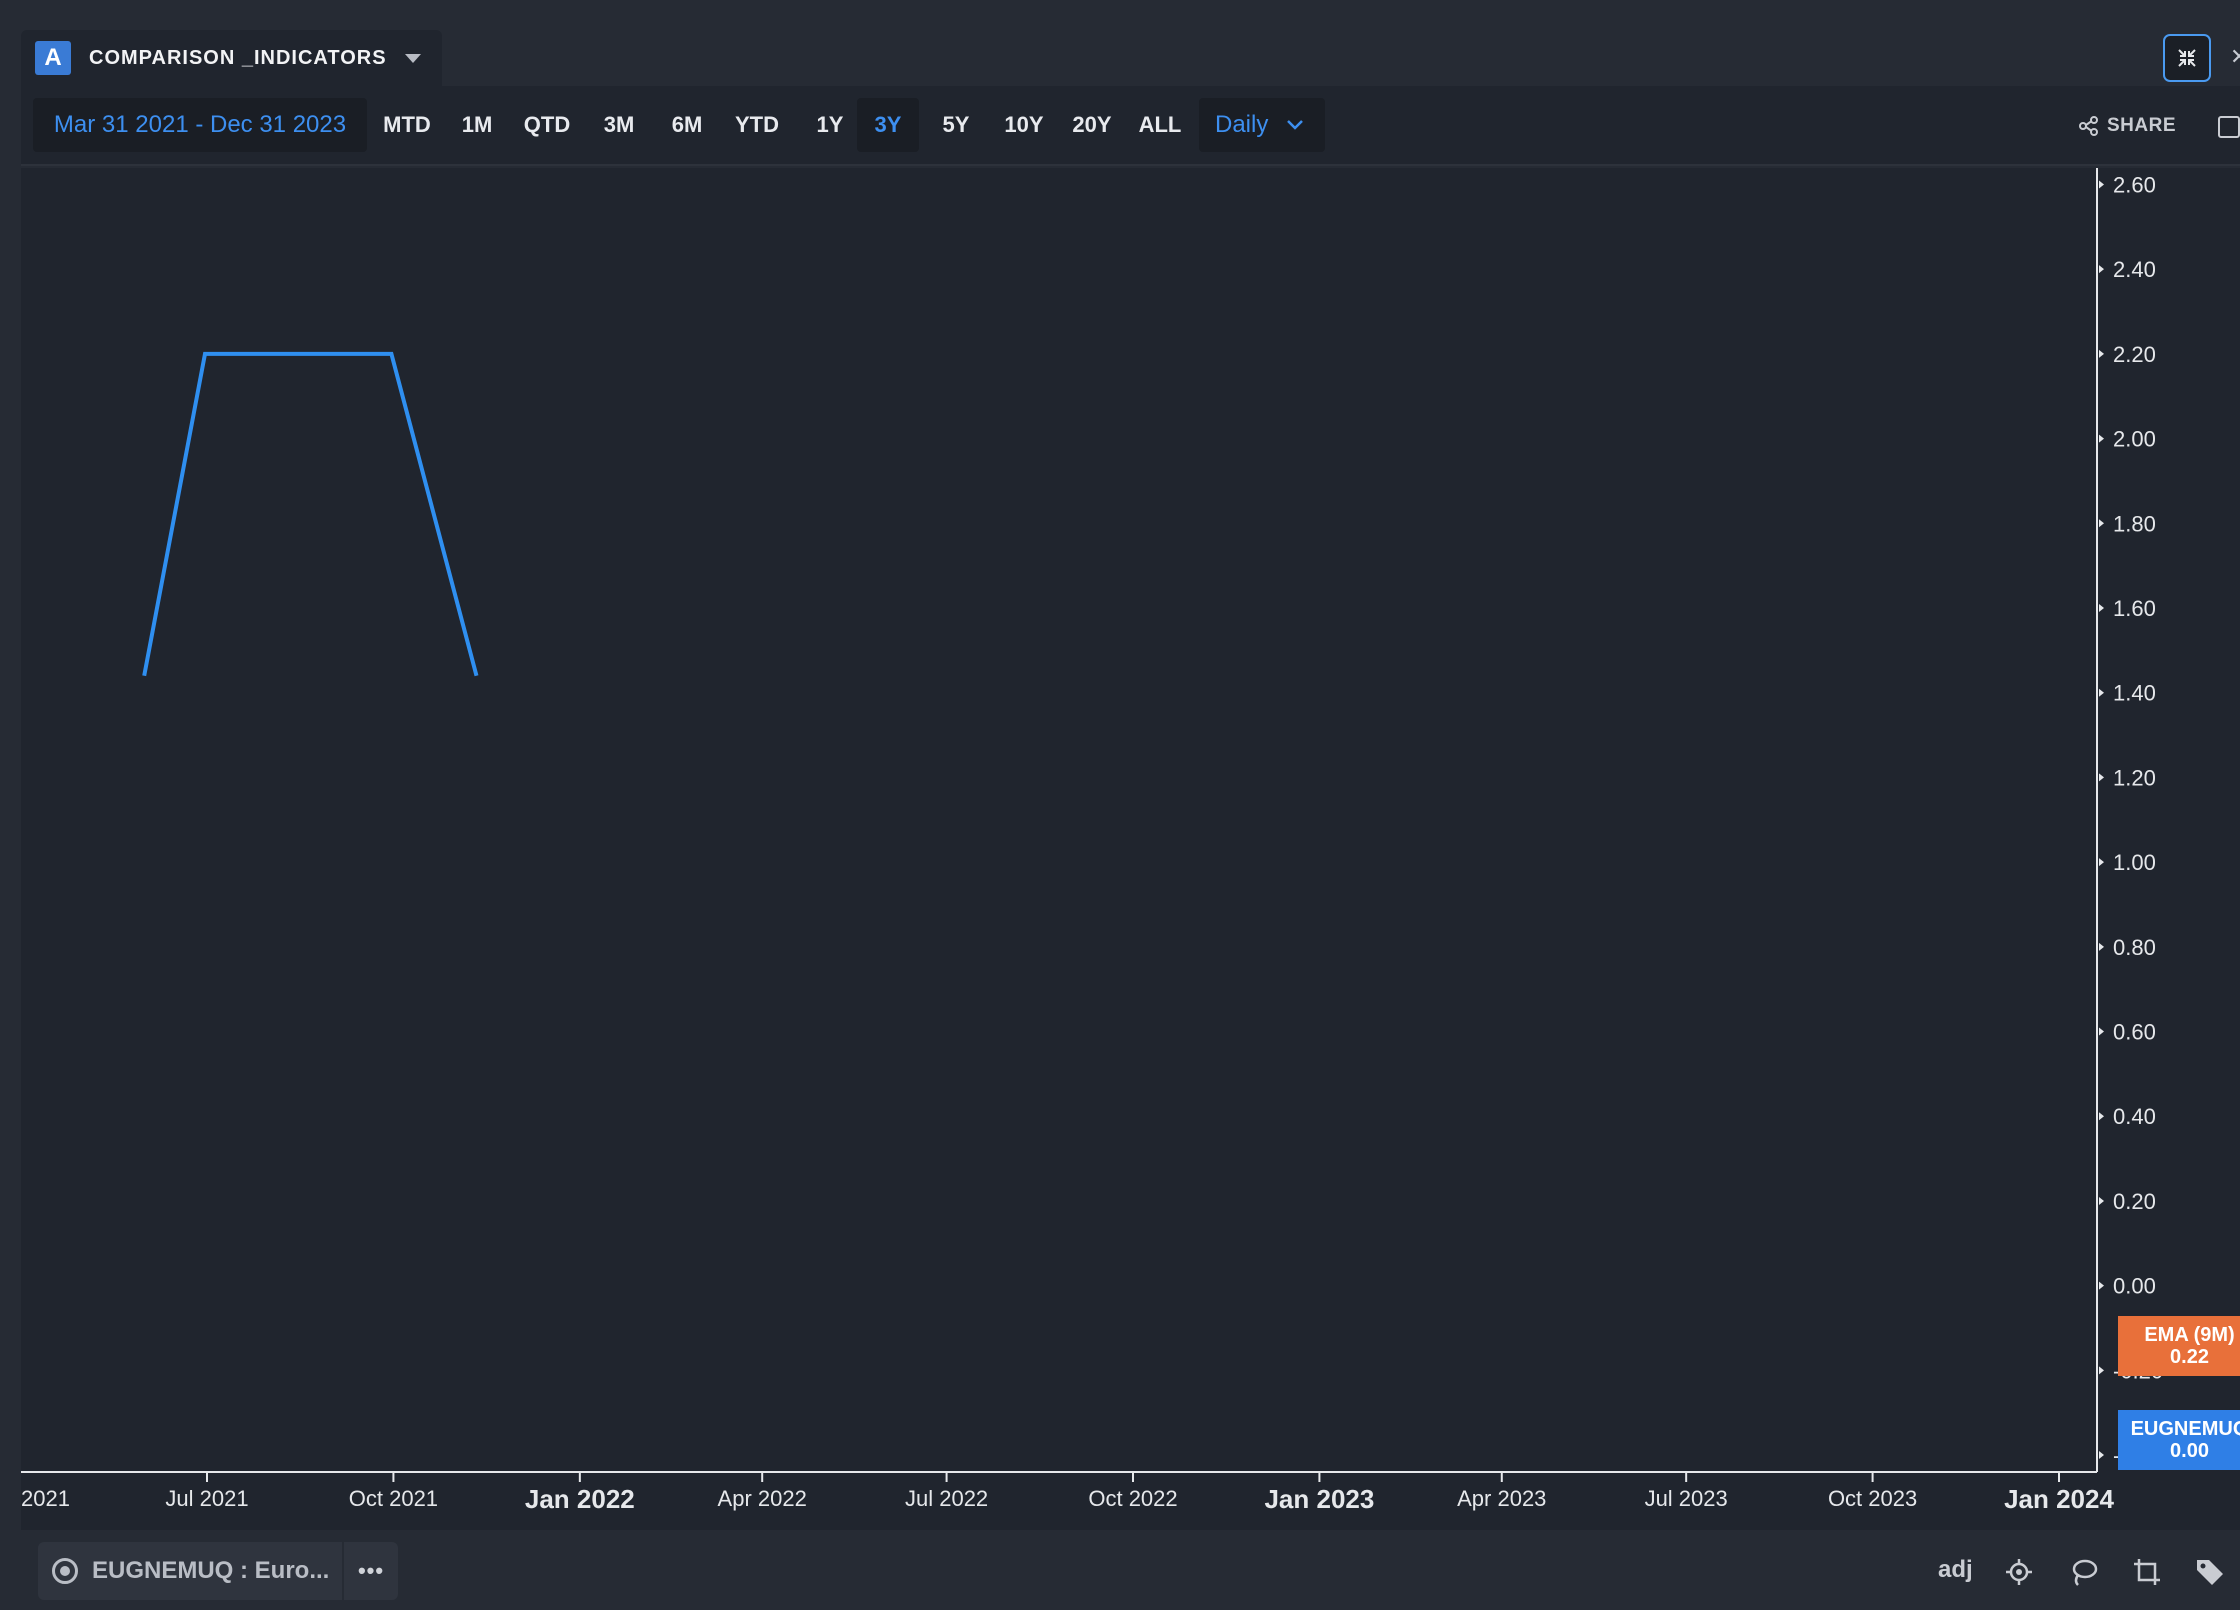  What do you see at coordinates (1160, 125) in the screenshot?
I see `period-all: ALL` at bounding box center [1160, 125].